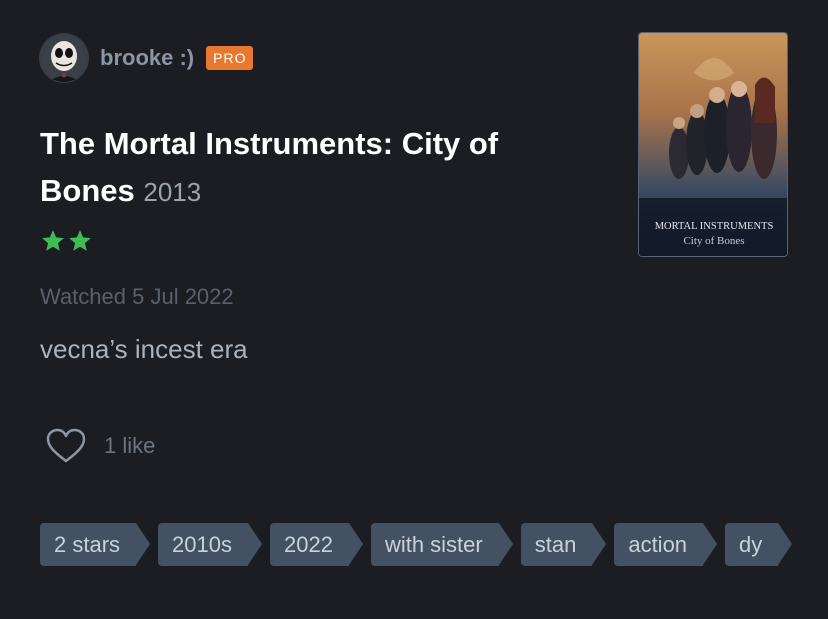 The height and width of the screenshot is (619, 828). I want to click on like-row: 1 like, so click(100, 446).